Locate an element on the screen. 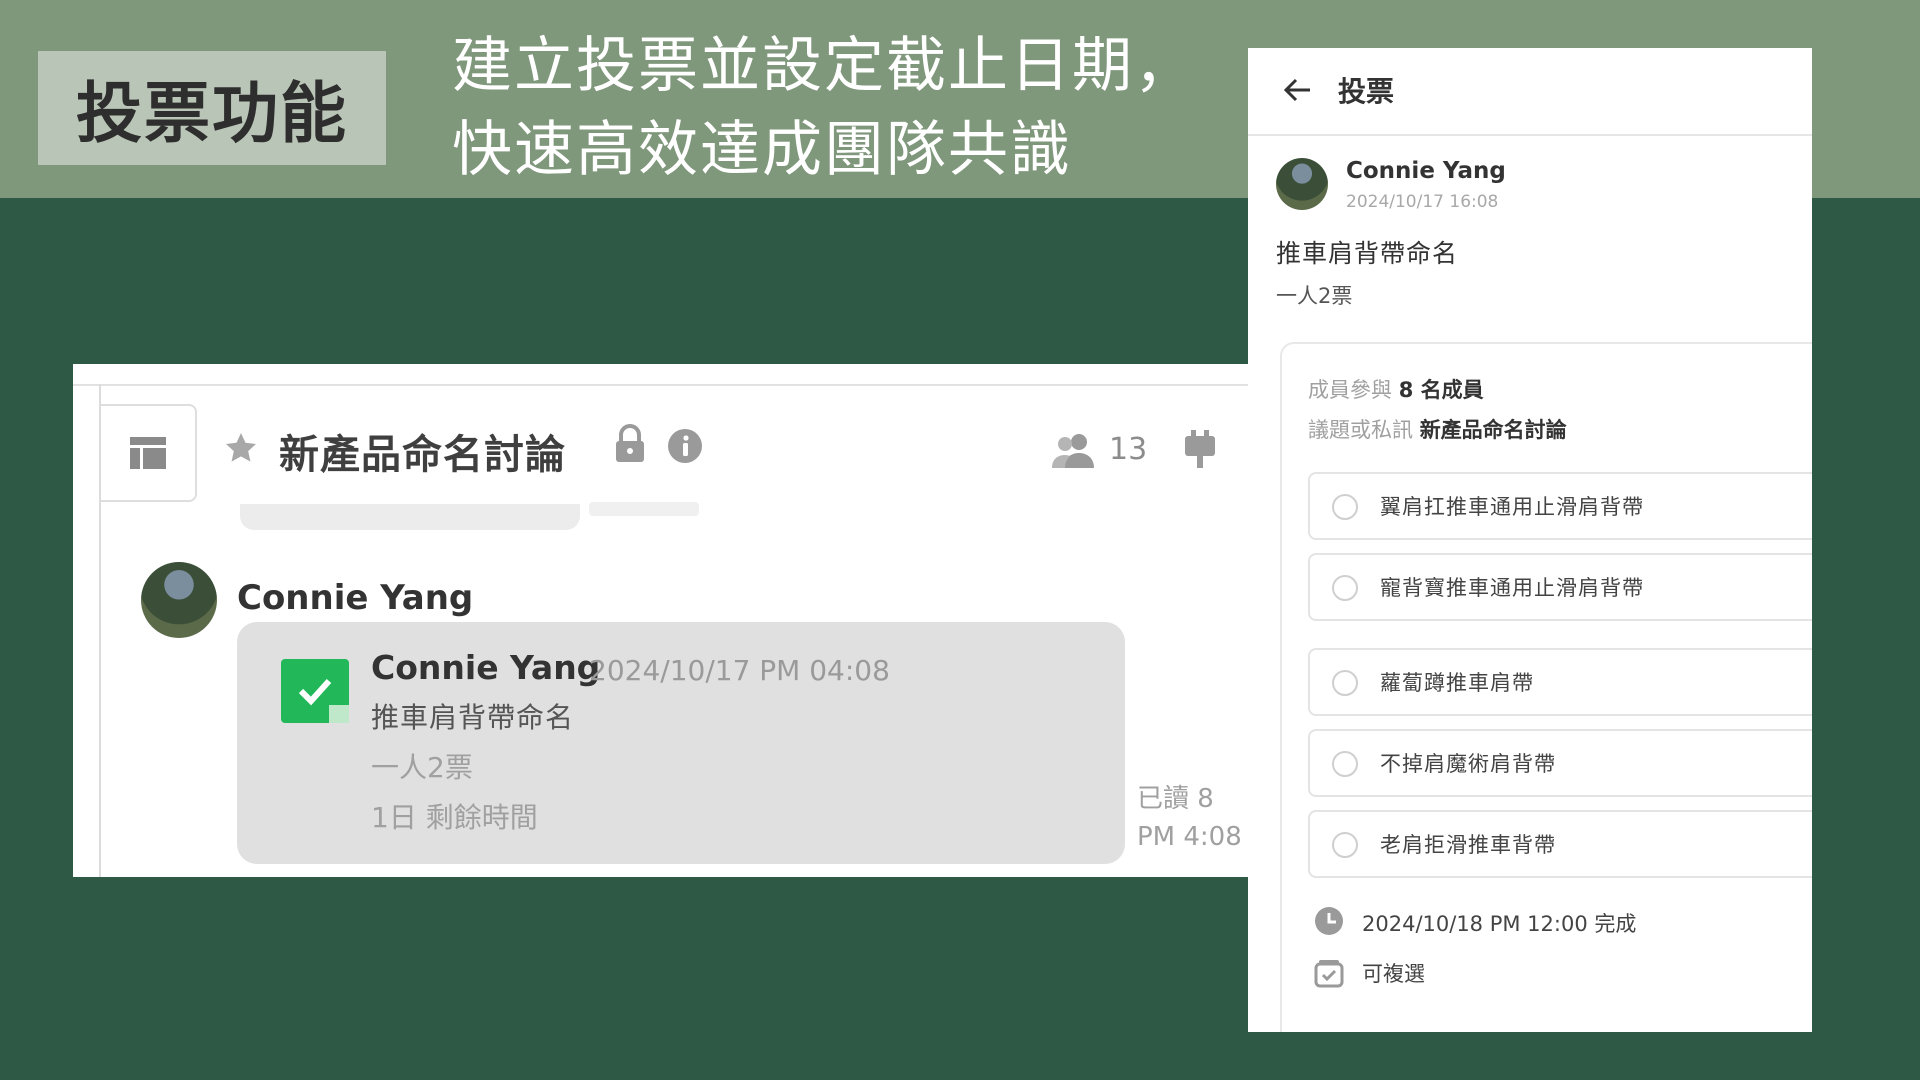  pin-icon is located at coordinates (1200, 450).